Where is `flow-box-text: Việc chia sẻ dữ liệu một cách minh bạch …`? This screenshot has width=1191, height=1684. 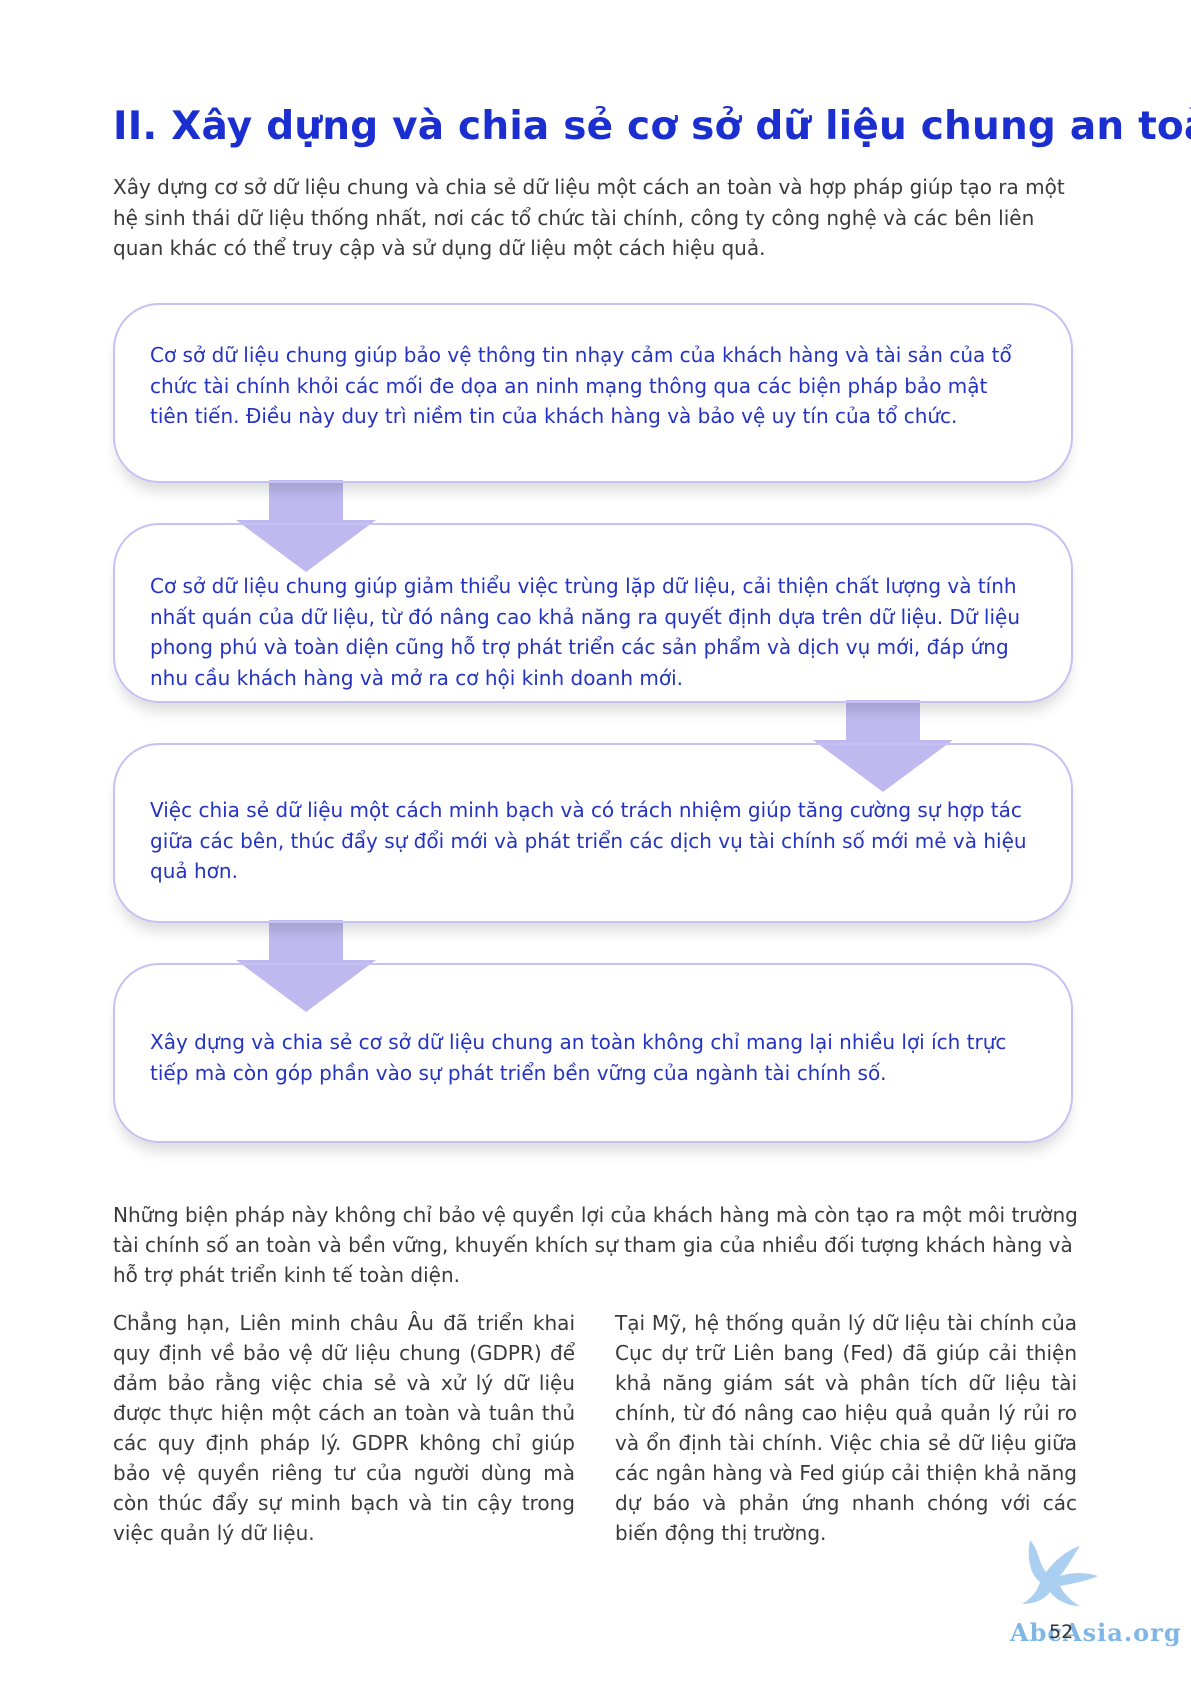 flow-box-text: Việc chia sẻ dữ liệu một cách minh bạch … is located at coordinates (588, 840).